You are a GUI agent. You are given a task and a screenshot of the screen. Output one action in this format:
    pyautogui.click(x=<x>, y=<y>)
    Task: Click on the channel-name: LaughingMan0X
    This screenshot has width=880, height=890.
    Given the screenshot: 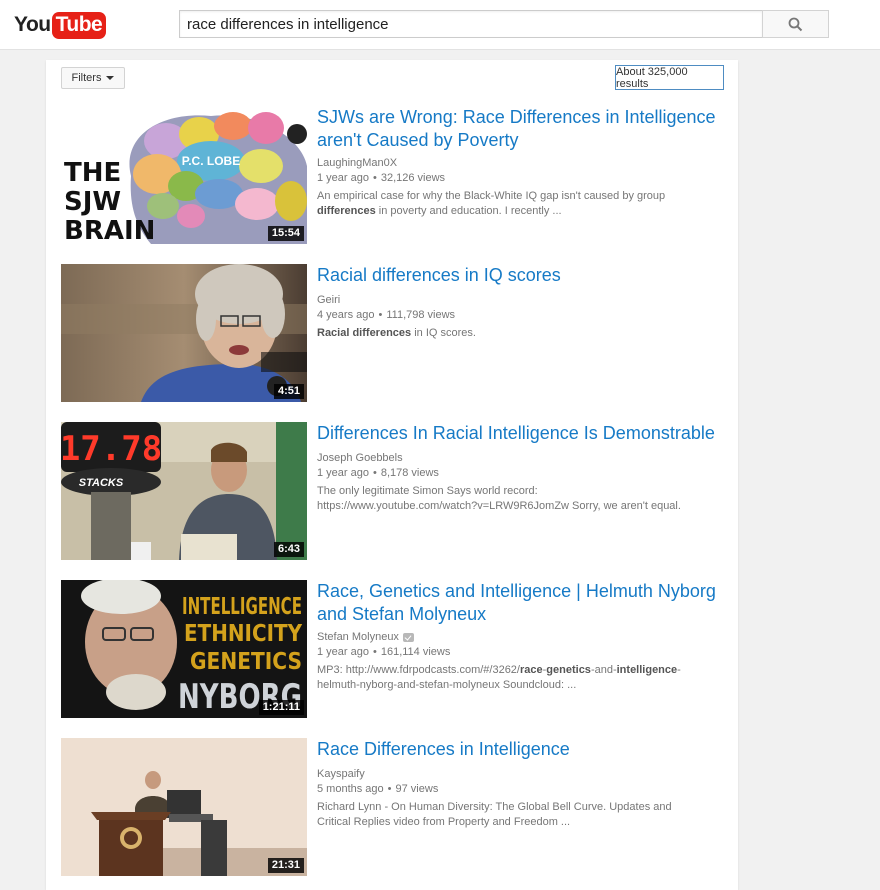 What is the action you would take?
    pyautogui.click(x=519, y=163)
    